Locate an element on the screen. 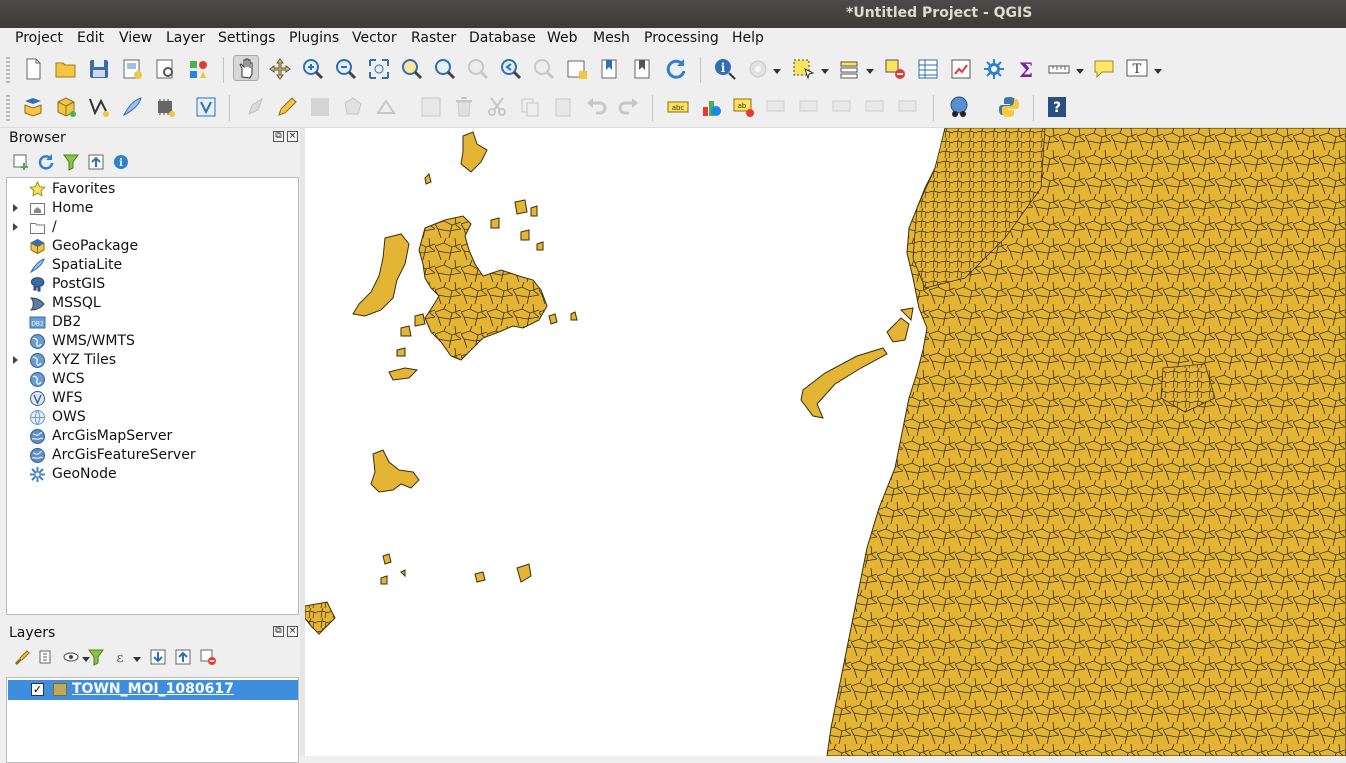  modify-attributes-icon is located at coordinates (431, 107).